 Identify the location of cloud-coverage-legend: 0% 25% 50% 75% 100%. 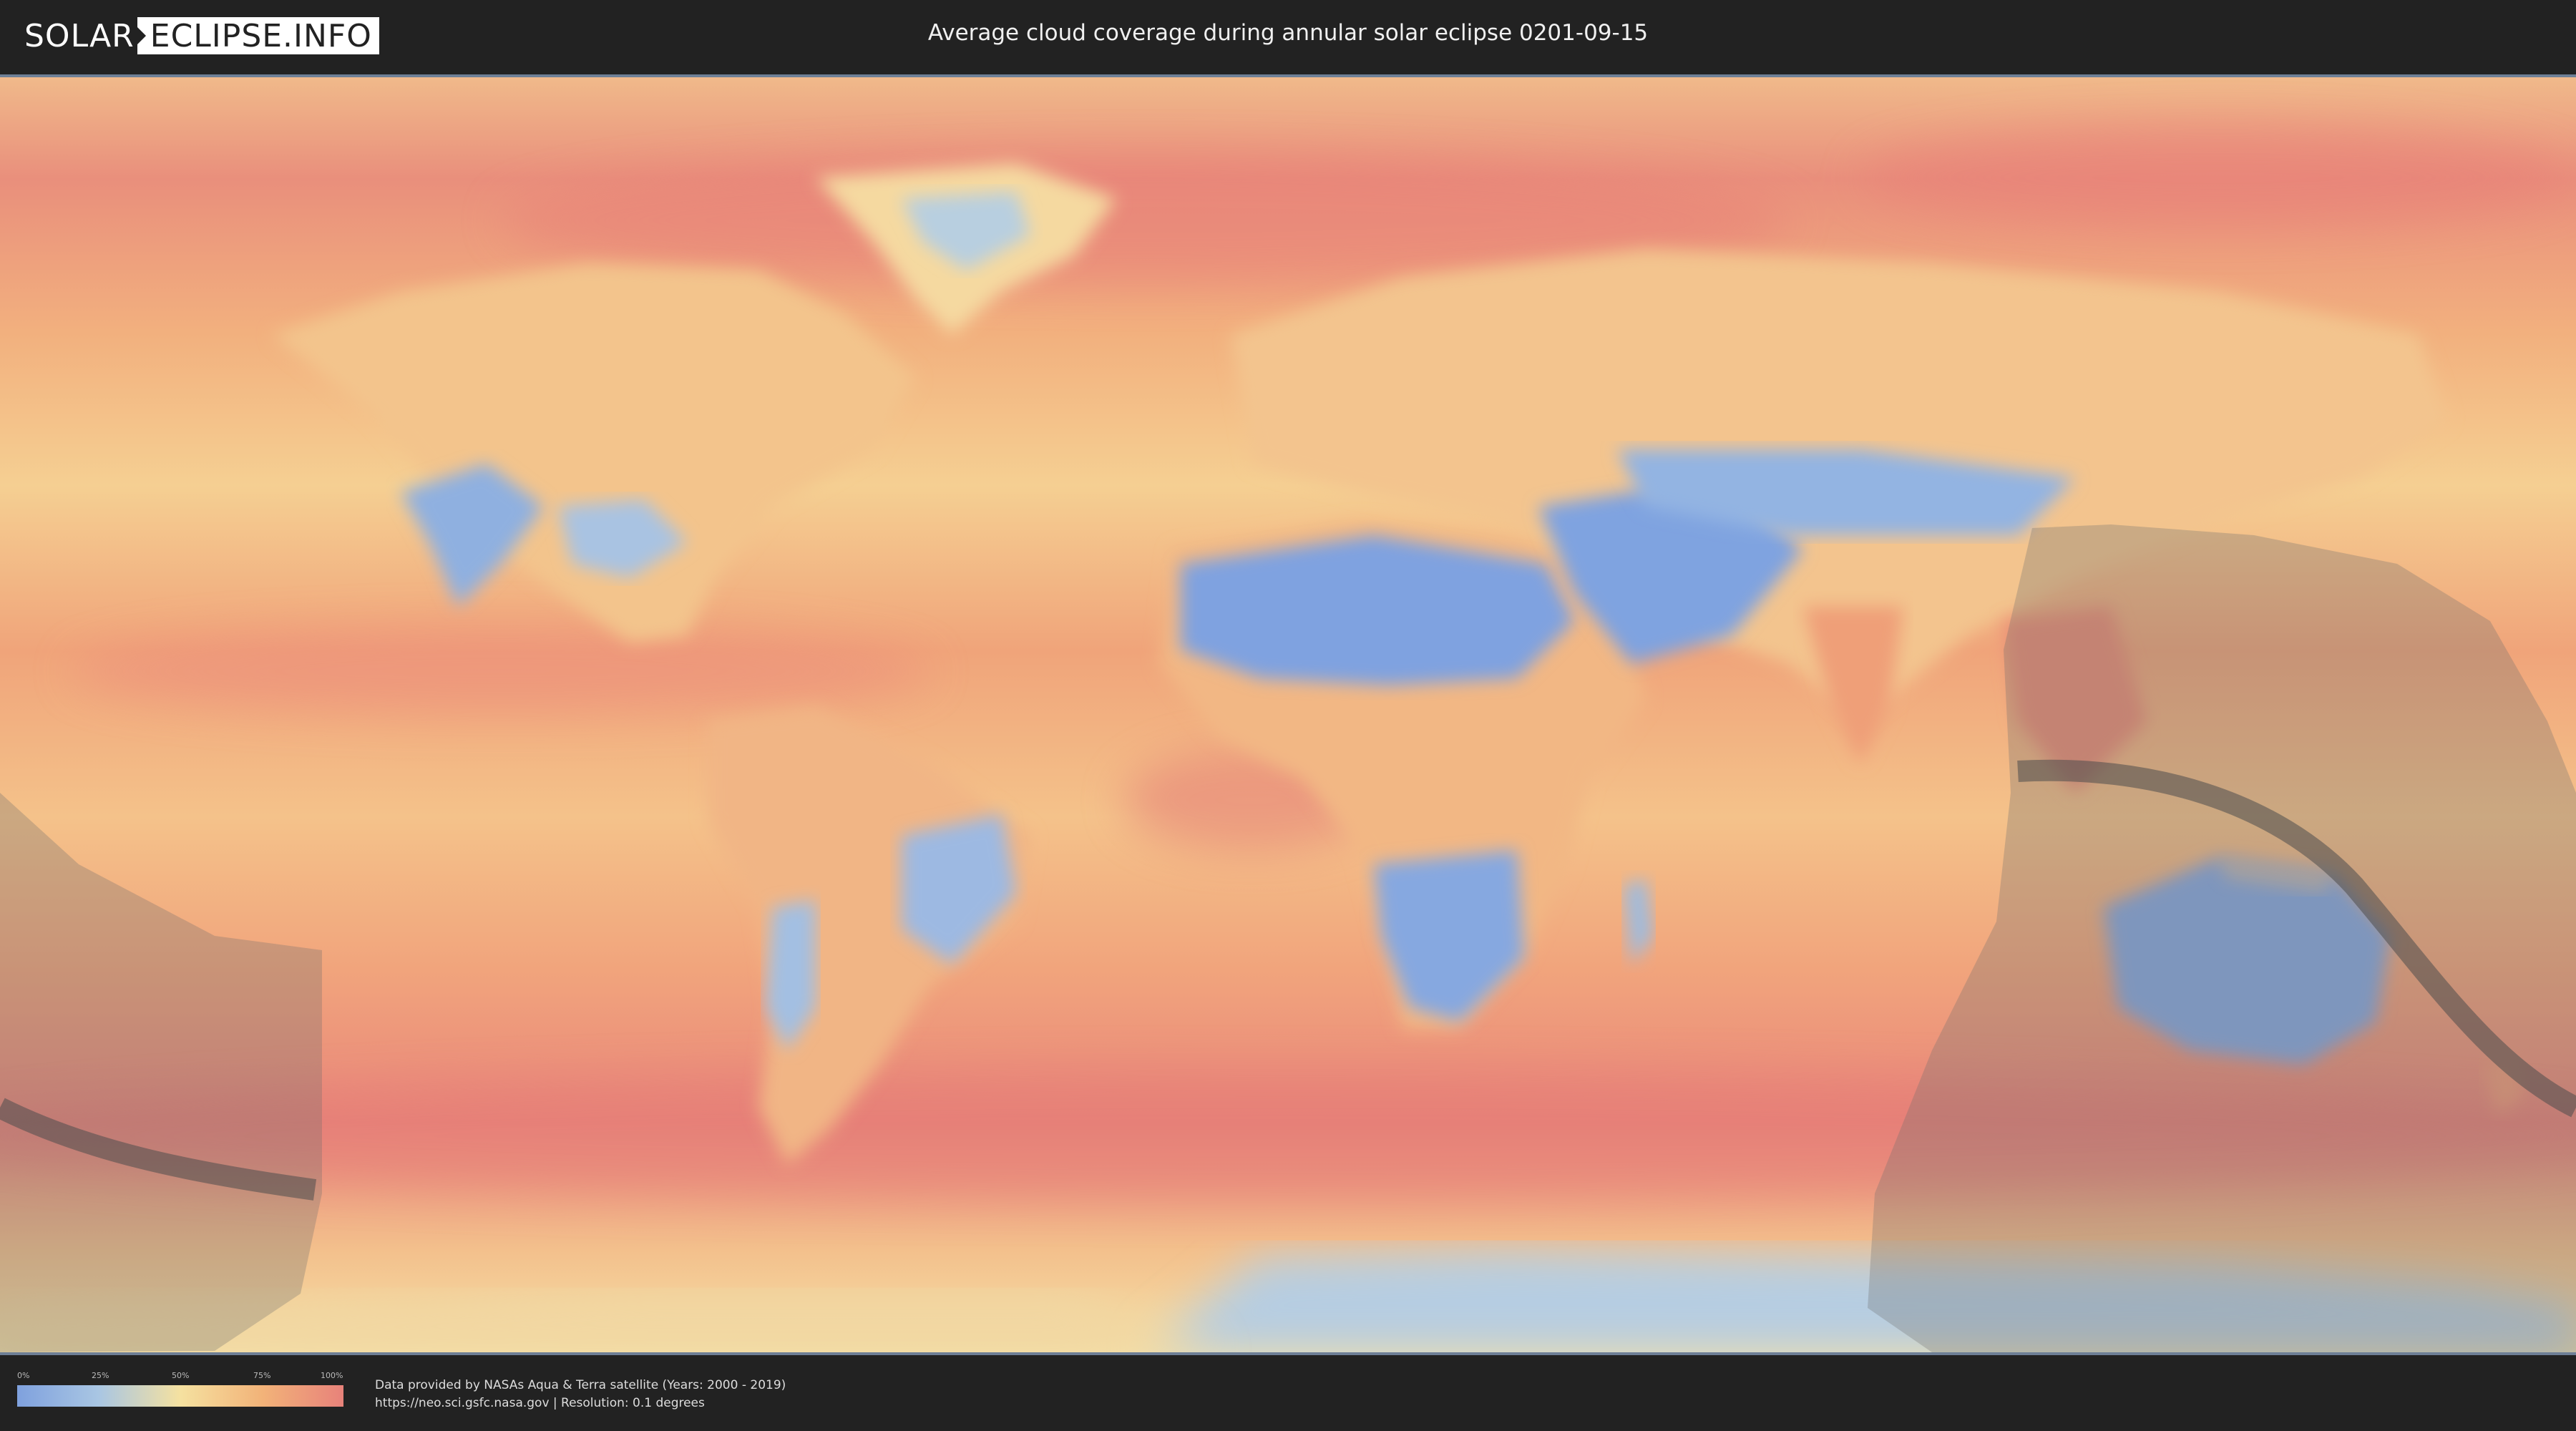
(180, 1389).